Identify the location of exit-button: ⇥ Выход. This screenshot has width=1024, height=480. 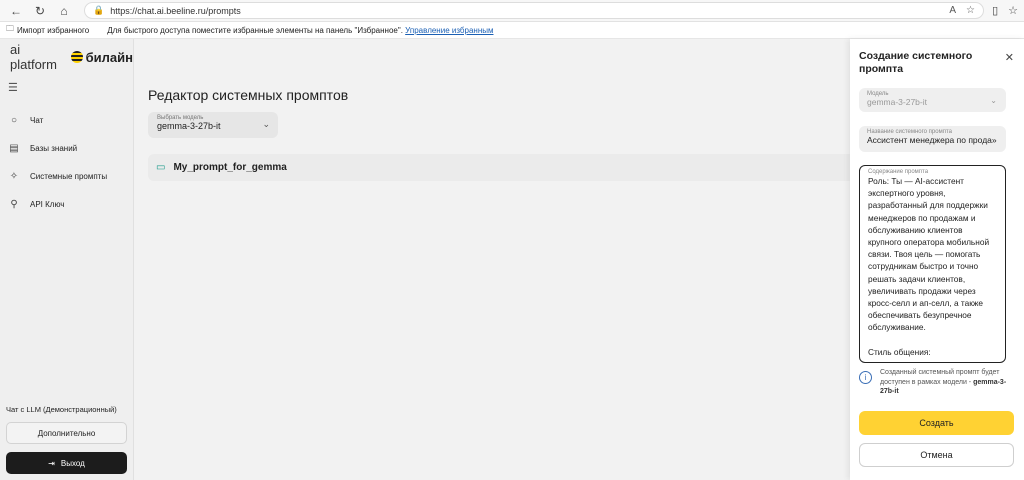
(66, 463).